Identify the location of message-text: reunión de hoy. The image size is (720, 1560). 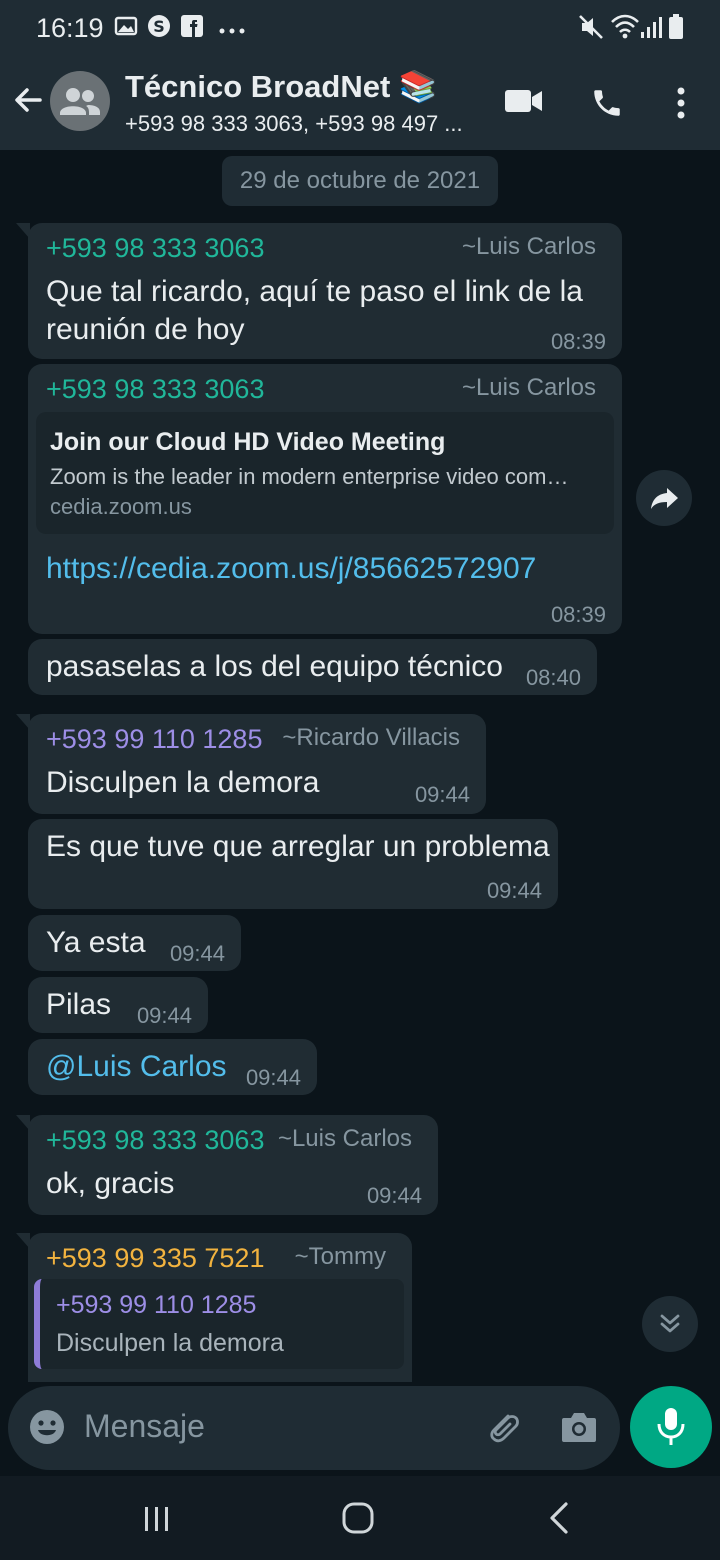
(145, 329).